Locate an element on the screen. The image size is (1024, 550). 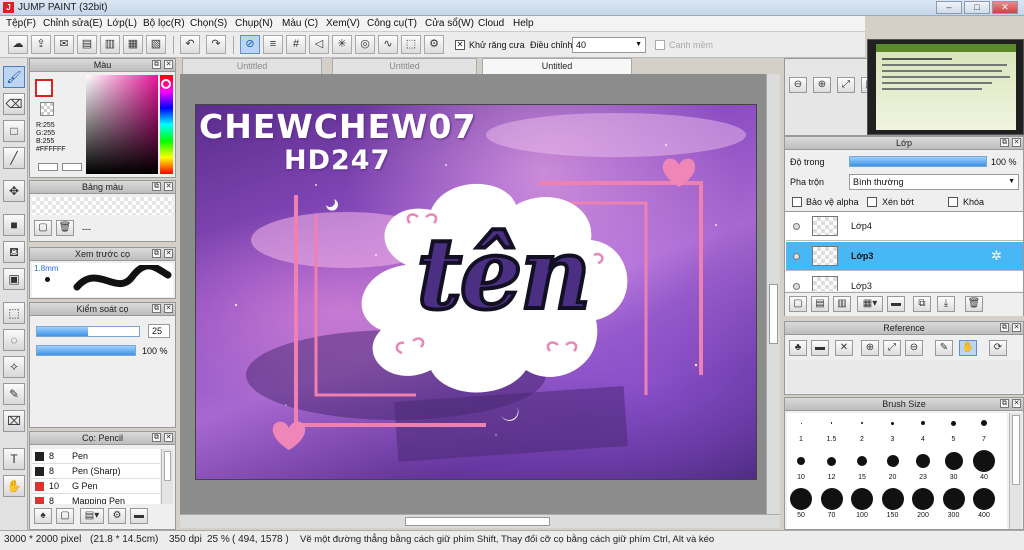
brush-size-scrollbar is located at coordinates (1015, 471).